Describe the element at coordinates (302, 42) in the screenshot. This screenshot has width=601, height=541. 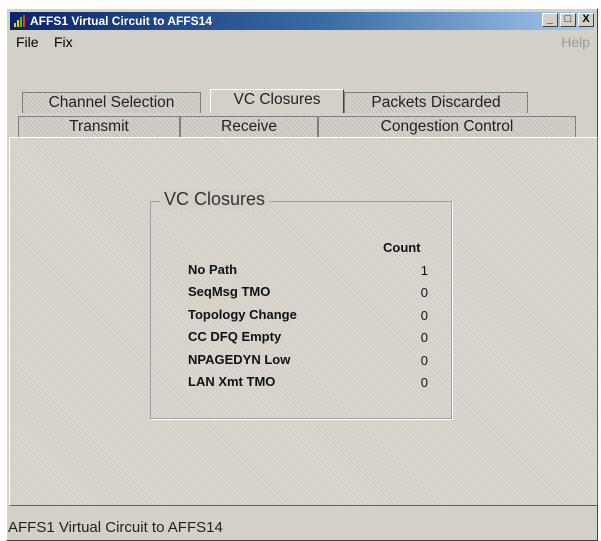
I see `menu-bar: File Fix Help` at that location.